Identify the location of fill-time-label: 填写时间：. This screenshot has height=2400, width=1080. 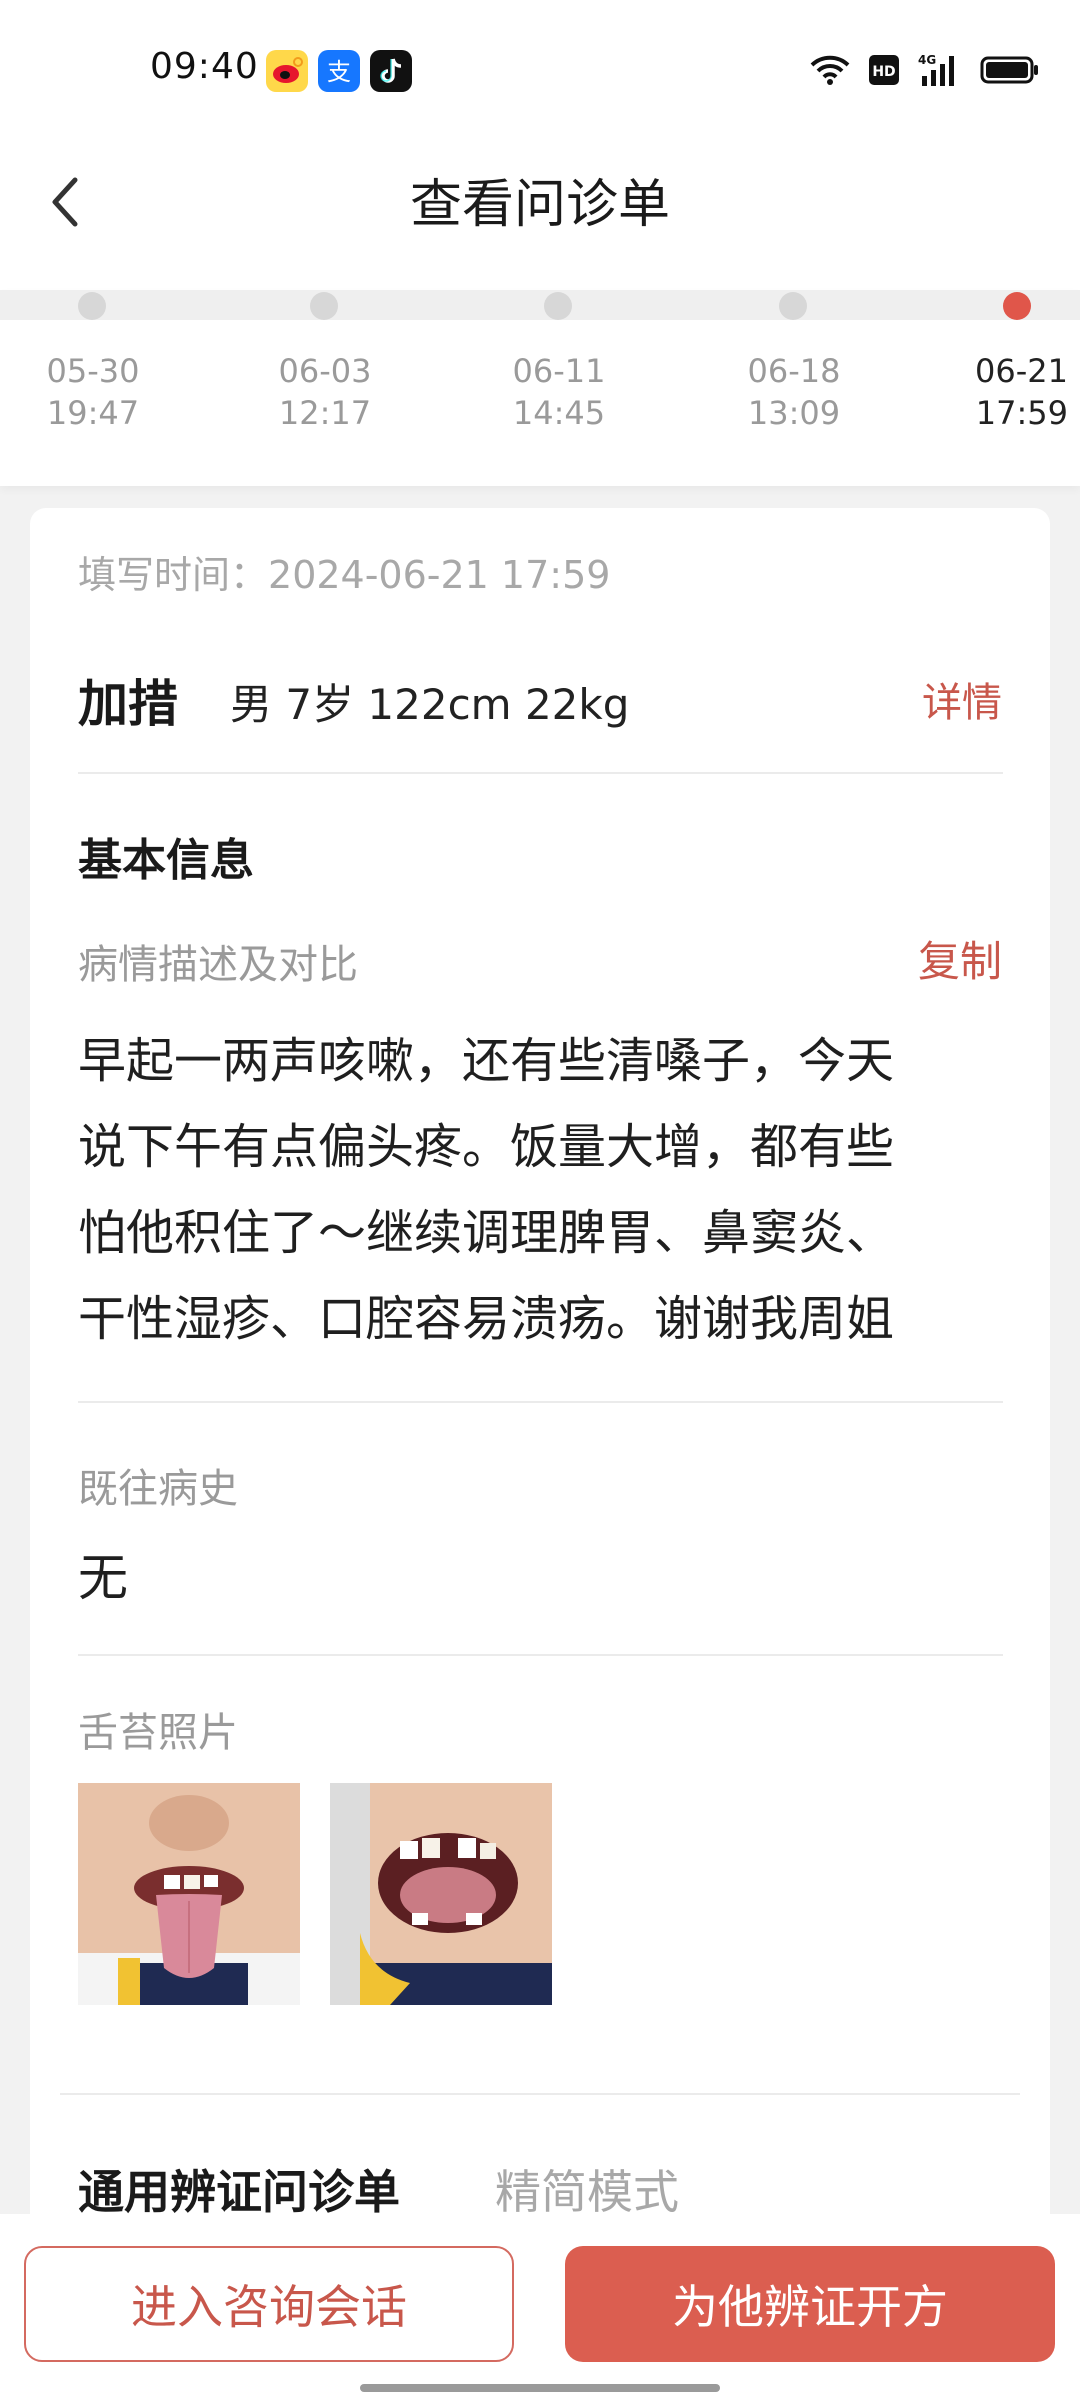
(173, 575).